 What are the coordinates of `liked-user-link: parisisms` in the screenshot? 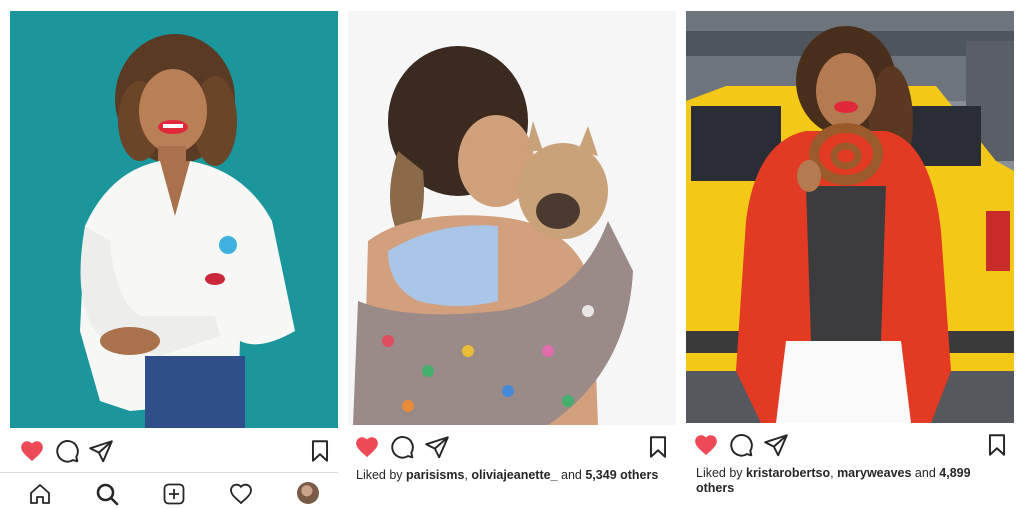 It's located at (435, 475).